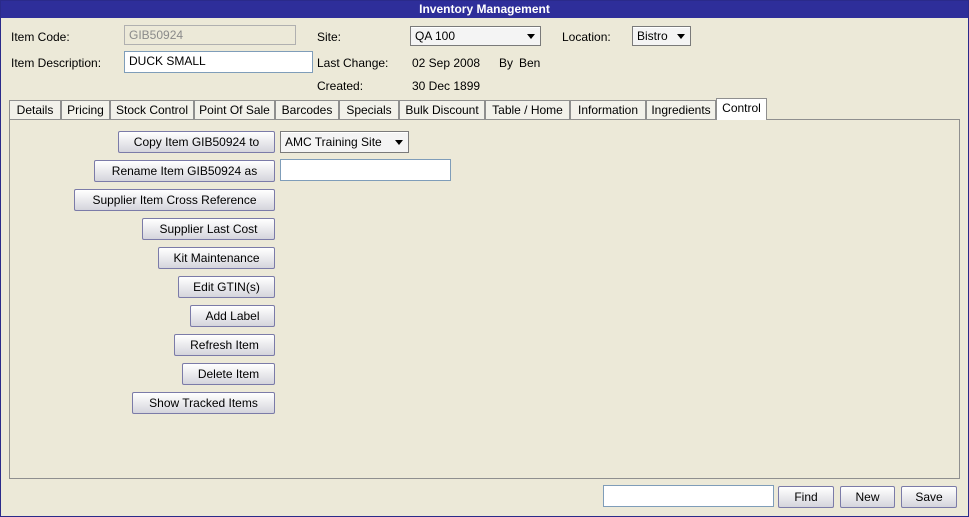 This screenshot has width=969, height=517. Describe the element at coordinates (329, 37) in the screenshot. I see `site-label: Site:` at that location.